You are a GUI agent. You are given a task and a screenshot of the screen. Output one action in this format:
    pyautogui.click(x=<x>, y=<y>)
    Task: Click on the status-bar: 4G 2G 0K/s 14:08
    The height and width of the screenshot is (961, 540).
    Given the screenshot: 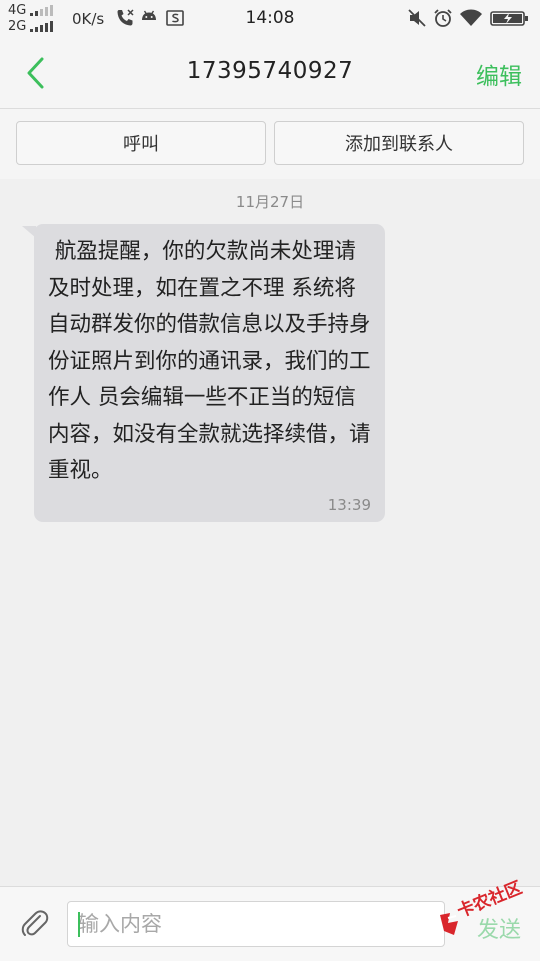 What is the action you would take?
    pyautogui.click(x=270, y=19)
    